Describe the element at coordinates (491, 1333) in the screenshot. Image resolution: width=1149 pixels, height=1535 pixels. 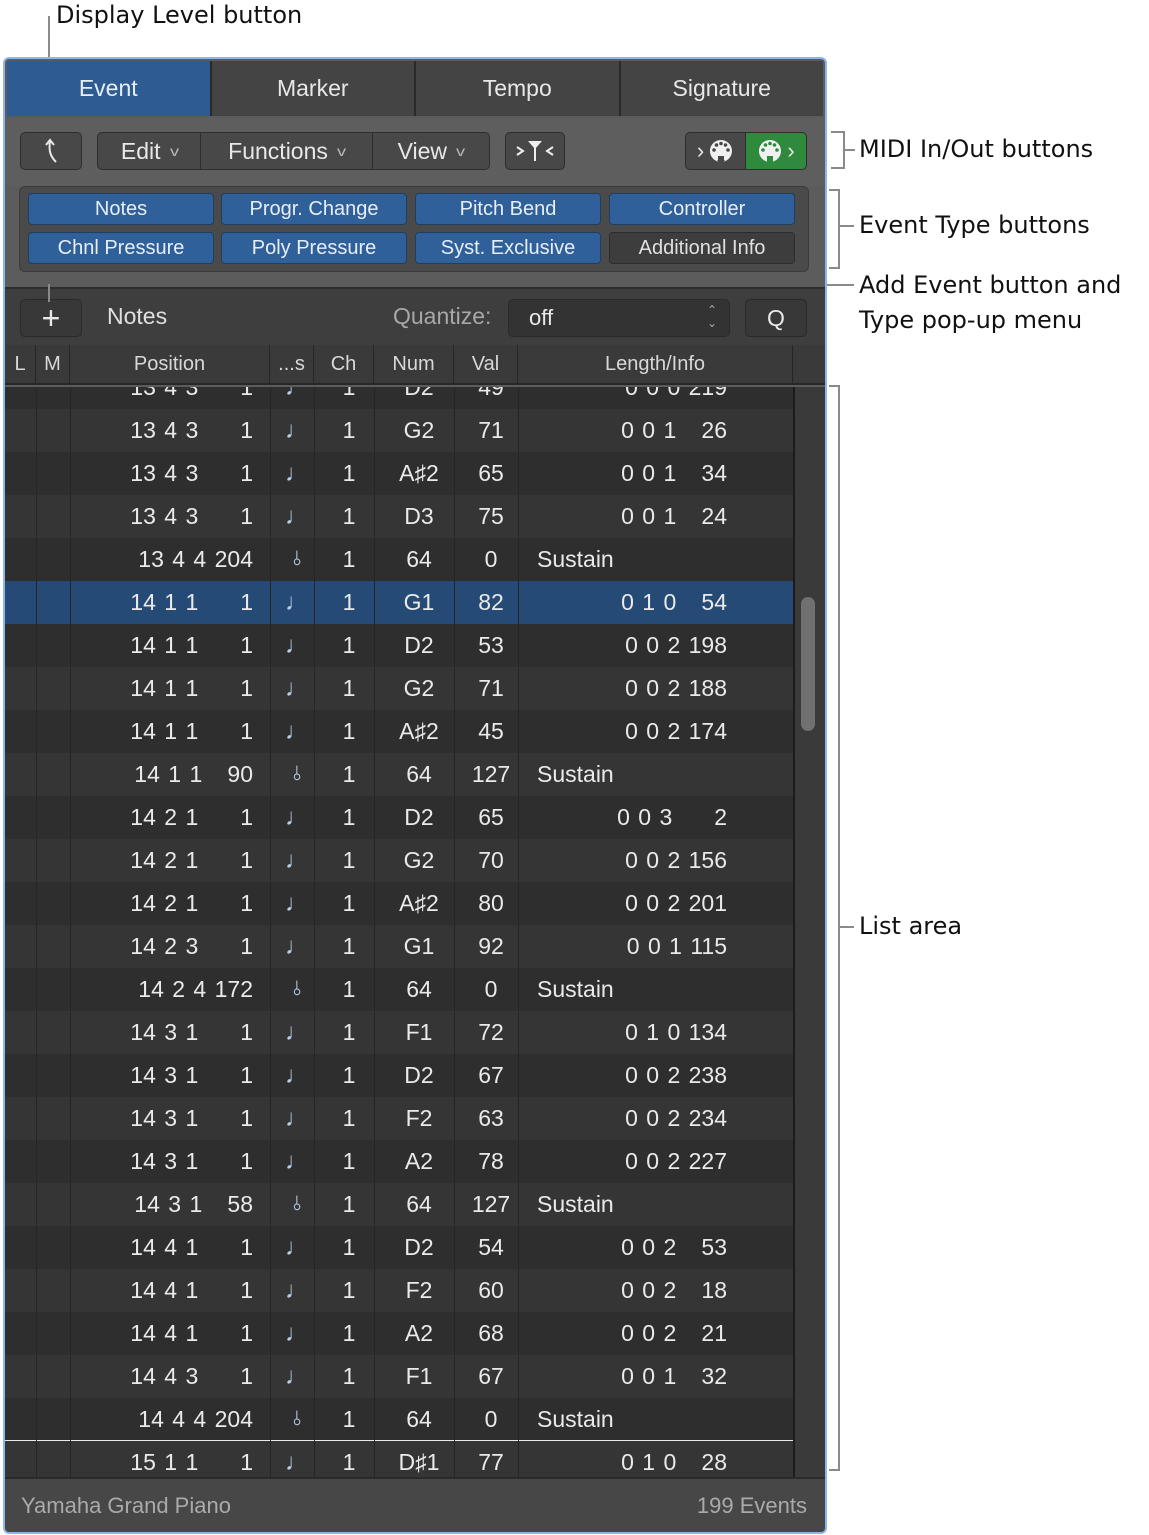
I see `cell-val: 68` at that location.